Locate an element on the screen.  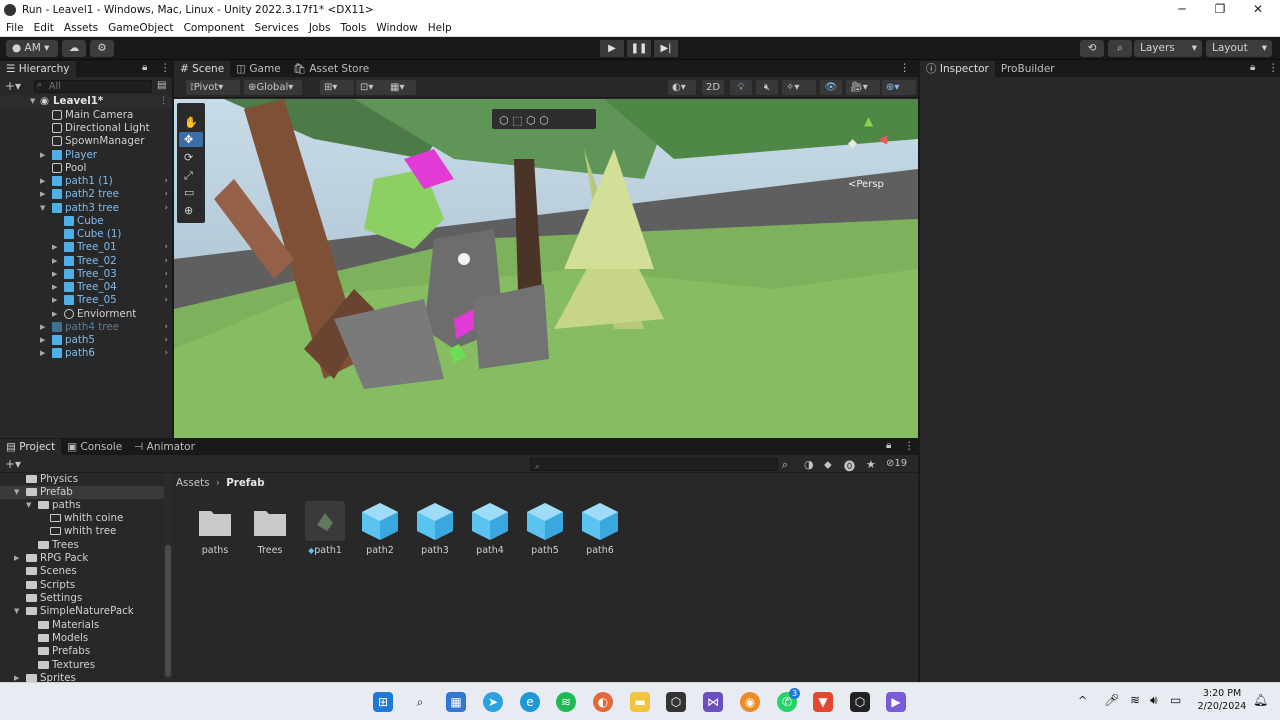
menu-tools: Tools is located at coordinates (353, 28).